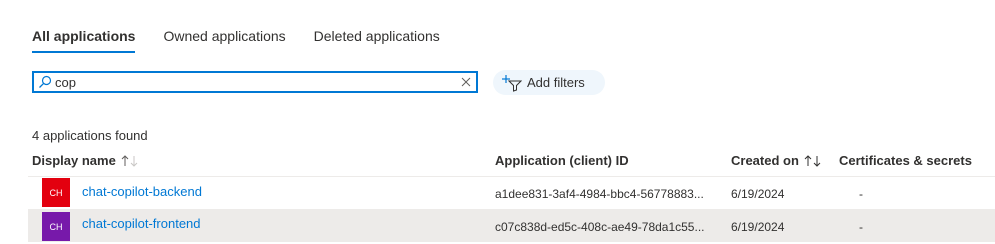 The width and height of the screenshot is (995, 244). Describe the element at coordinates (90, 135) in the screenshot. I see `results-count: 4 applications found` at that location.